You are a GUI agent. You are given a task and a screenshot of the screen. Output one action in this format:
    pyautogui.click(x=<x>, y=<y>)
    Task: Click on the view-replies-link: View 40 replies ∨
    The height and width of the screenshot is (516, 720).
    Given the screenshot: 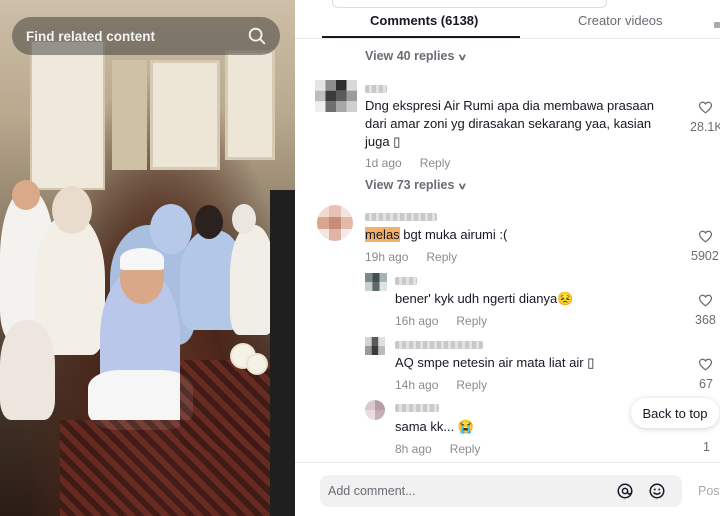 What is the action you would take?
    pyautogui.click(x=416, y=56)
    